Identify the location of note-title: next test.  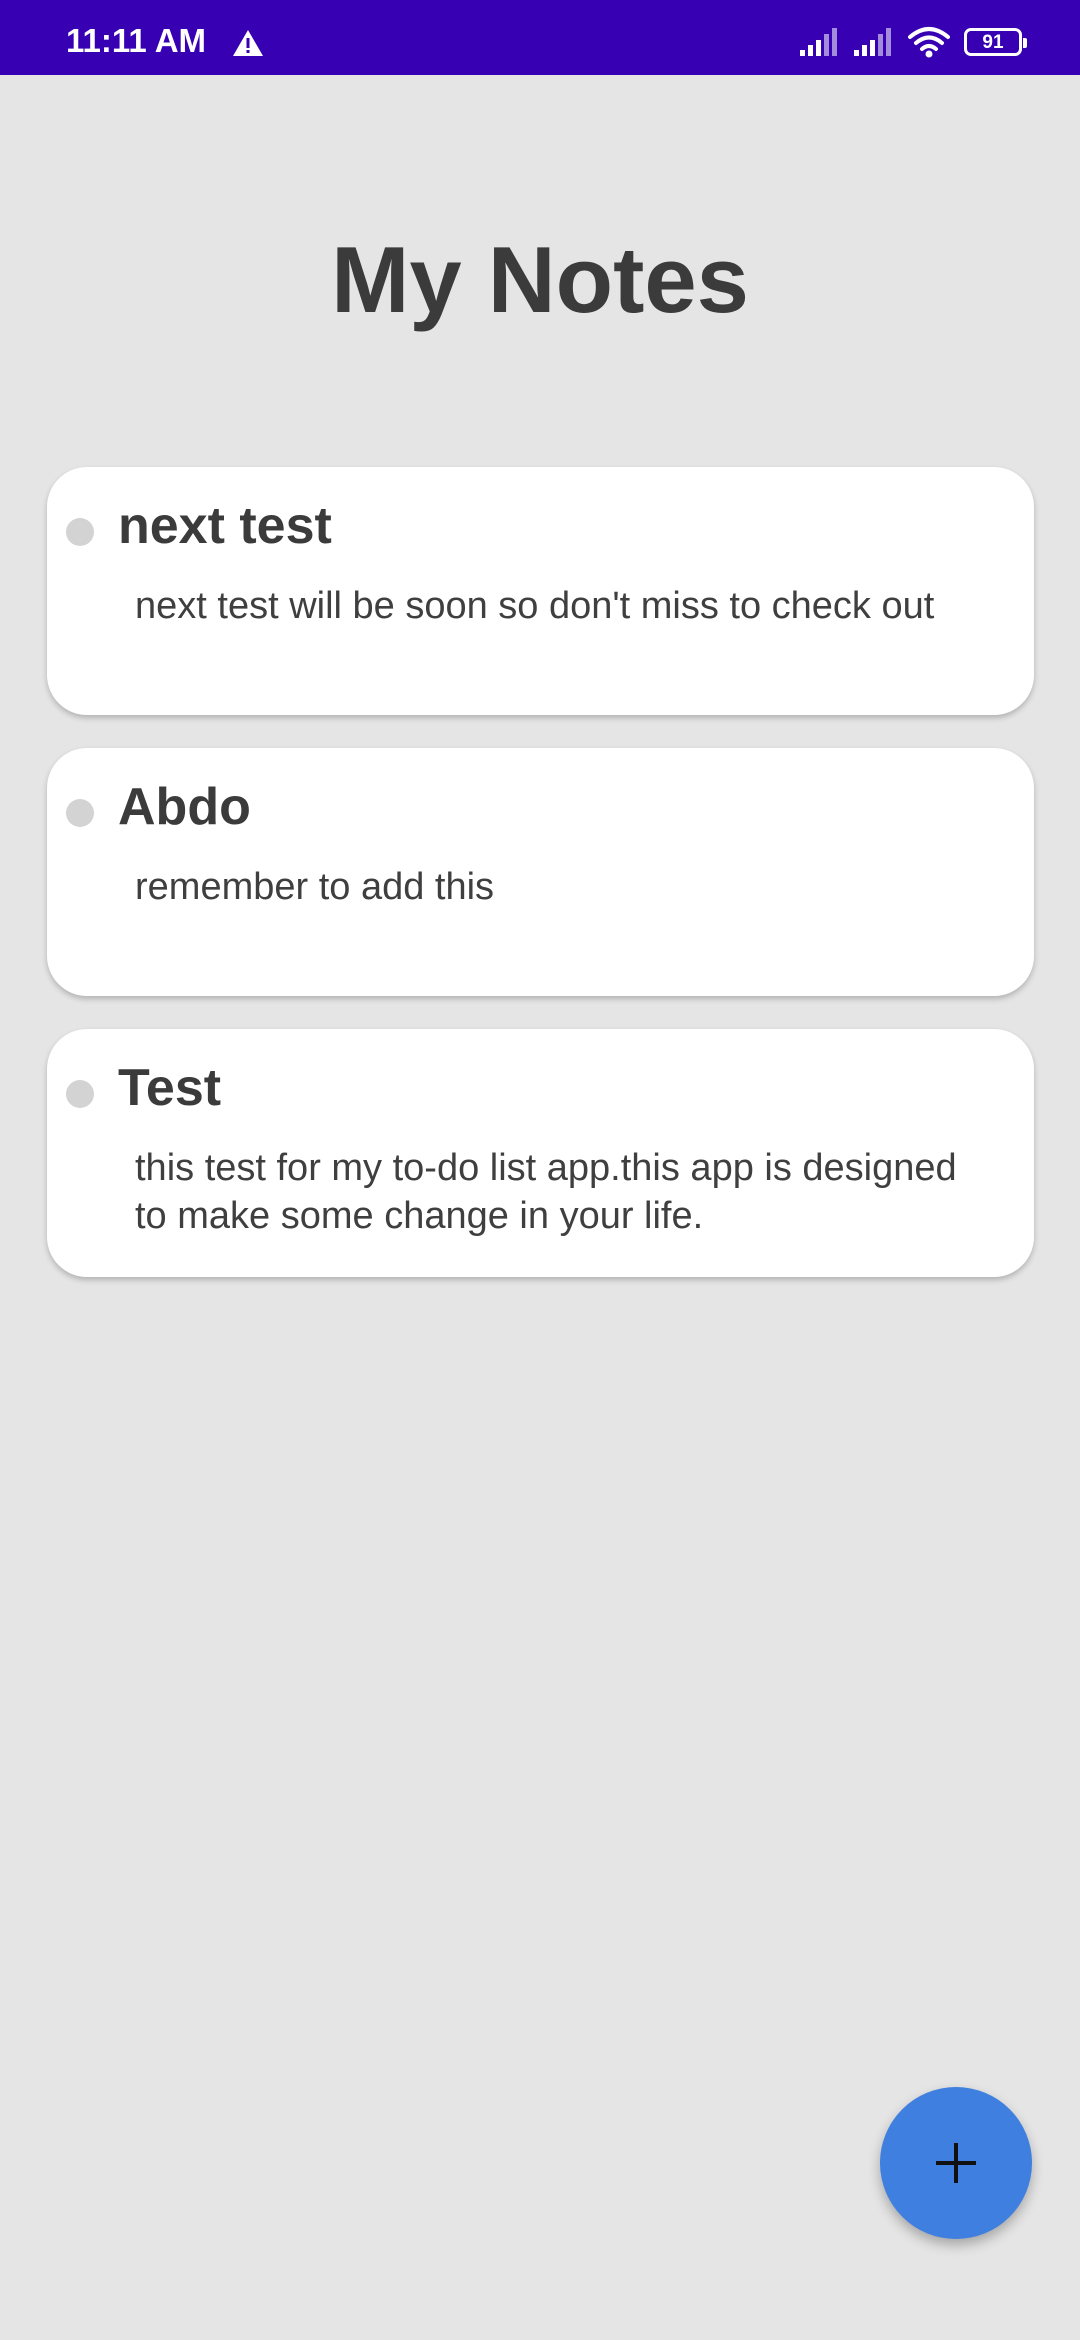
(225, 526).